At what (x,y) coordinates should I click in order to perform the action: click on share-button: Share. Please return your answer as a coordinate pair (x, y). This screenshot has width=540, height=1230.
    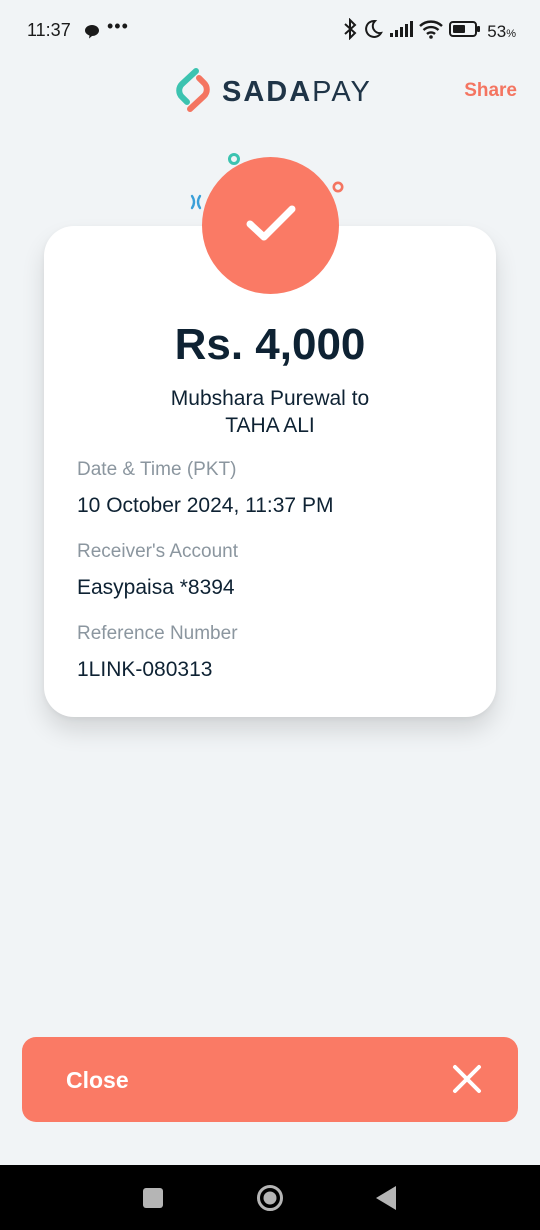
    Looking at the image, I should click on (490, 91).